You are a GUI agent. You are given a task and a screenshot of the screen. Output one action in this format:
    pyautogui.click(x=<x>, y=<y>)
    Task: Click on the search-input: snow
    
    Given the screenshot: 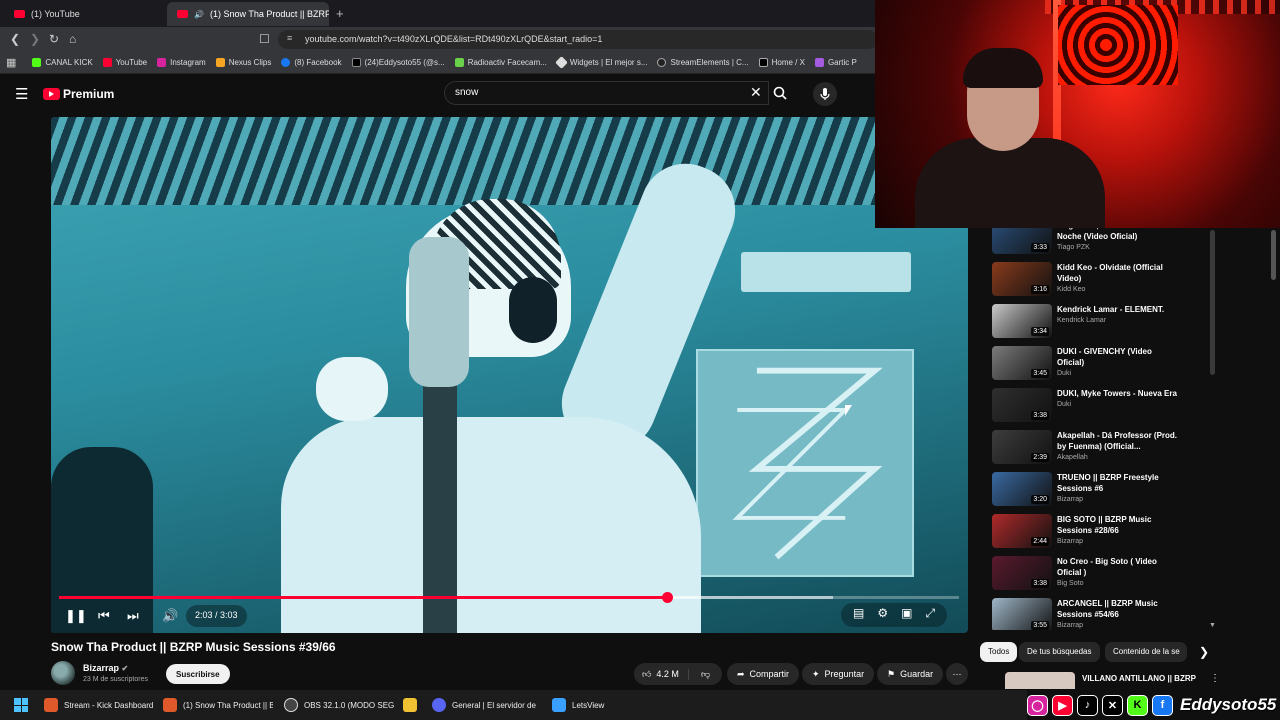 What is the action you would take?
    pyautogui.click(x=606, y=93)
    